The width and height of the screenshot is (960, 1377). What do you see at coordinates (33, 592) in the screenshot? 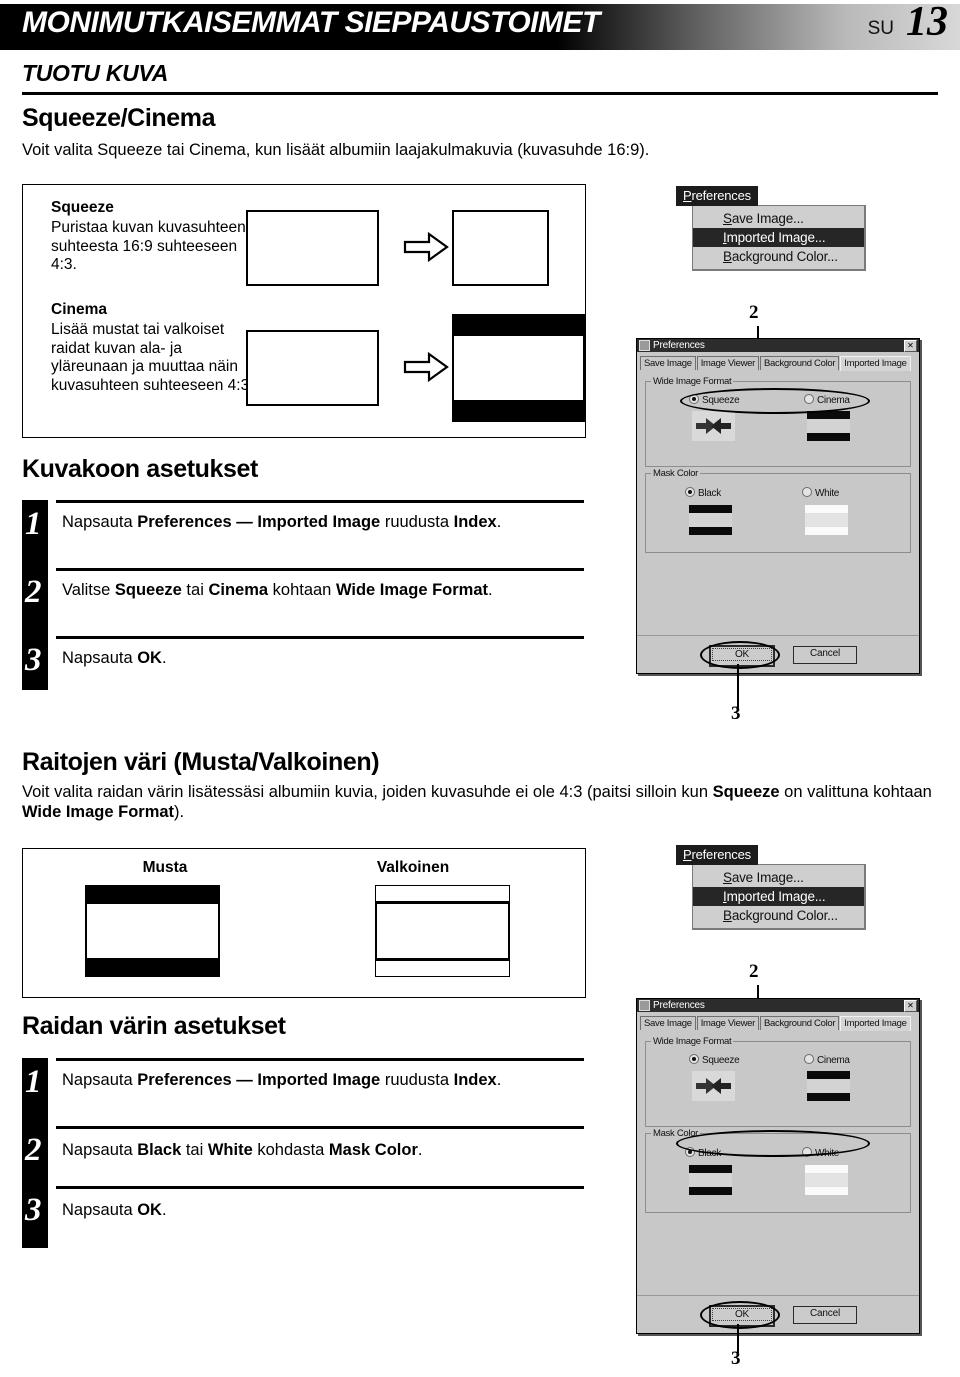
I see `step-number: 2` at bounding box center [33, 592].